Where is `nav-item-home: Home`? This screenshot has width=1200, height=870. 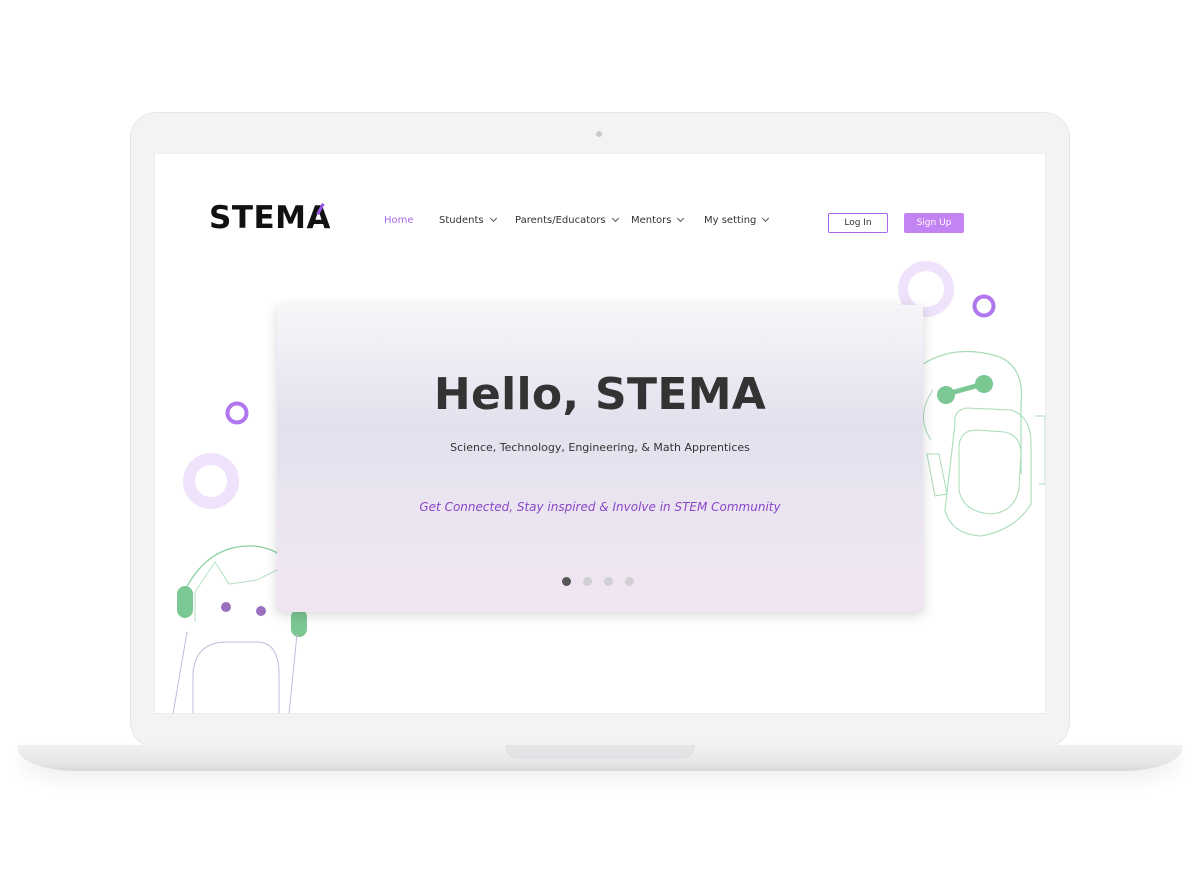
nav-item-home: Home is located at coordinates (399, 221).